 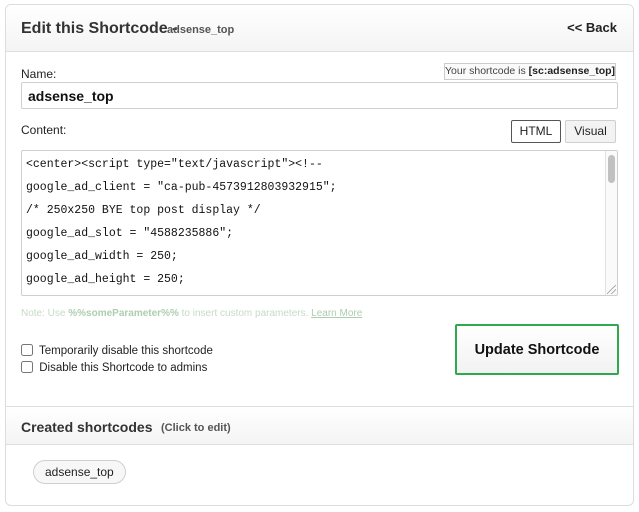 I want to click on shortcode-hint: Your shortcode is [sc:adsense_top], so click(x=530, y=71).